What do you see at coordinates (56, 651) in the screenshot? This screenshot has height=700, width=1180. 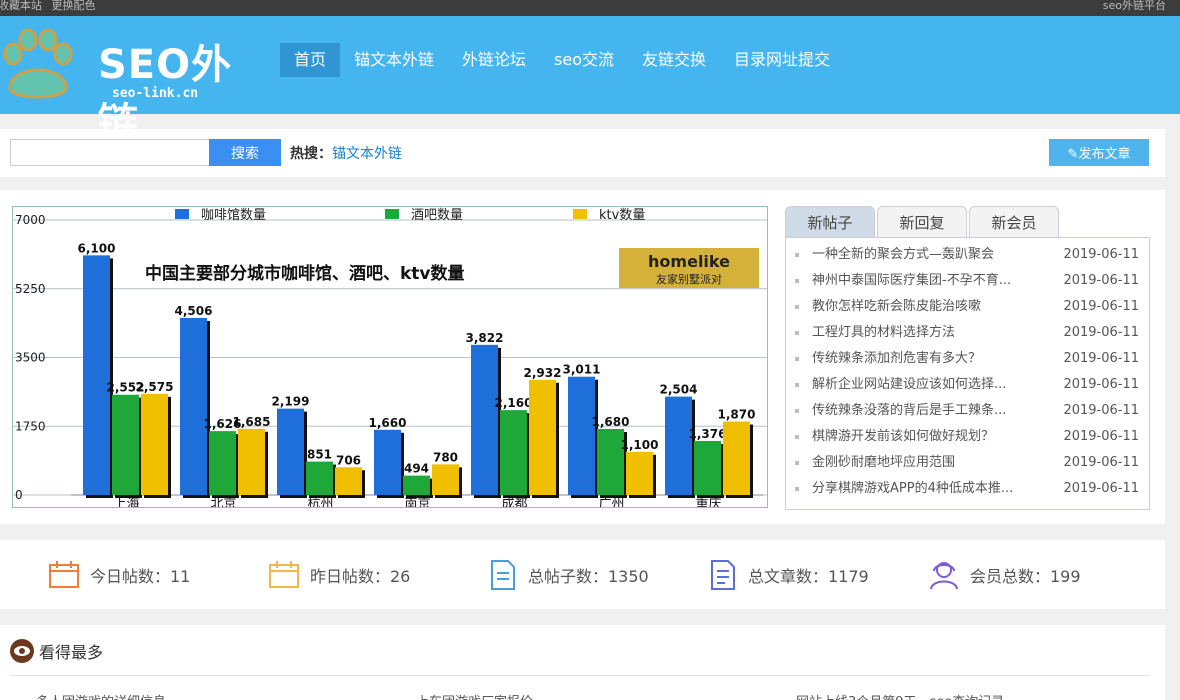 I see `most-viewed-header: 看得最多` at bounding box center [56, 651].